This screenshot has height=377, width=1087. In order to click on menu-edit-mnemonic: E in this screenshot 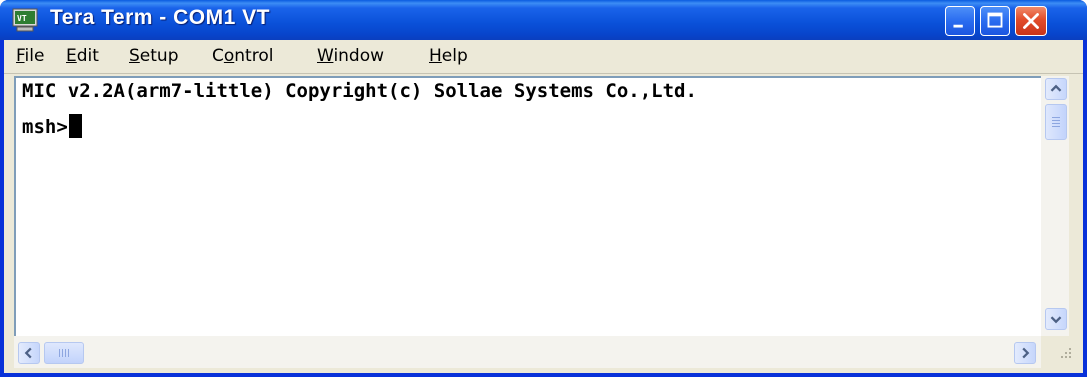, I will do `click(71, 56)`.